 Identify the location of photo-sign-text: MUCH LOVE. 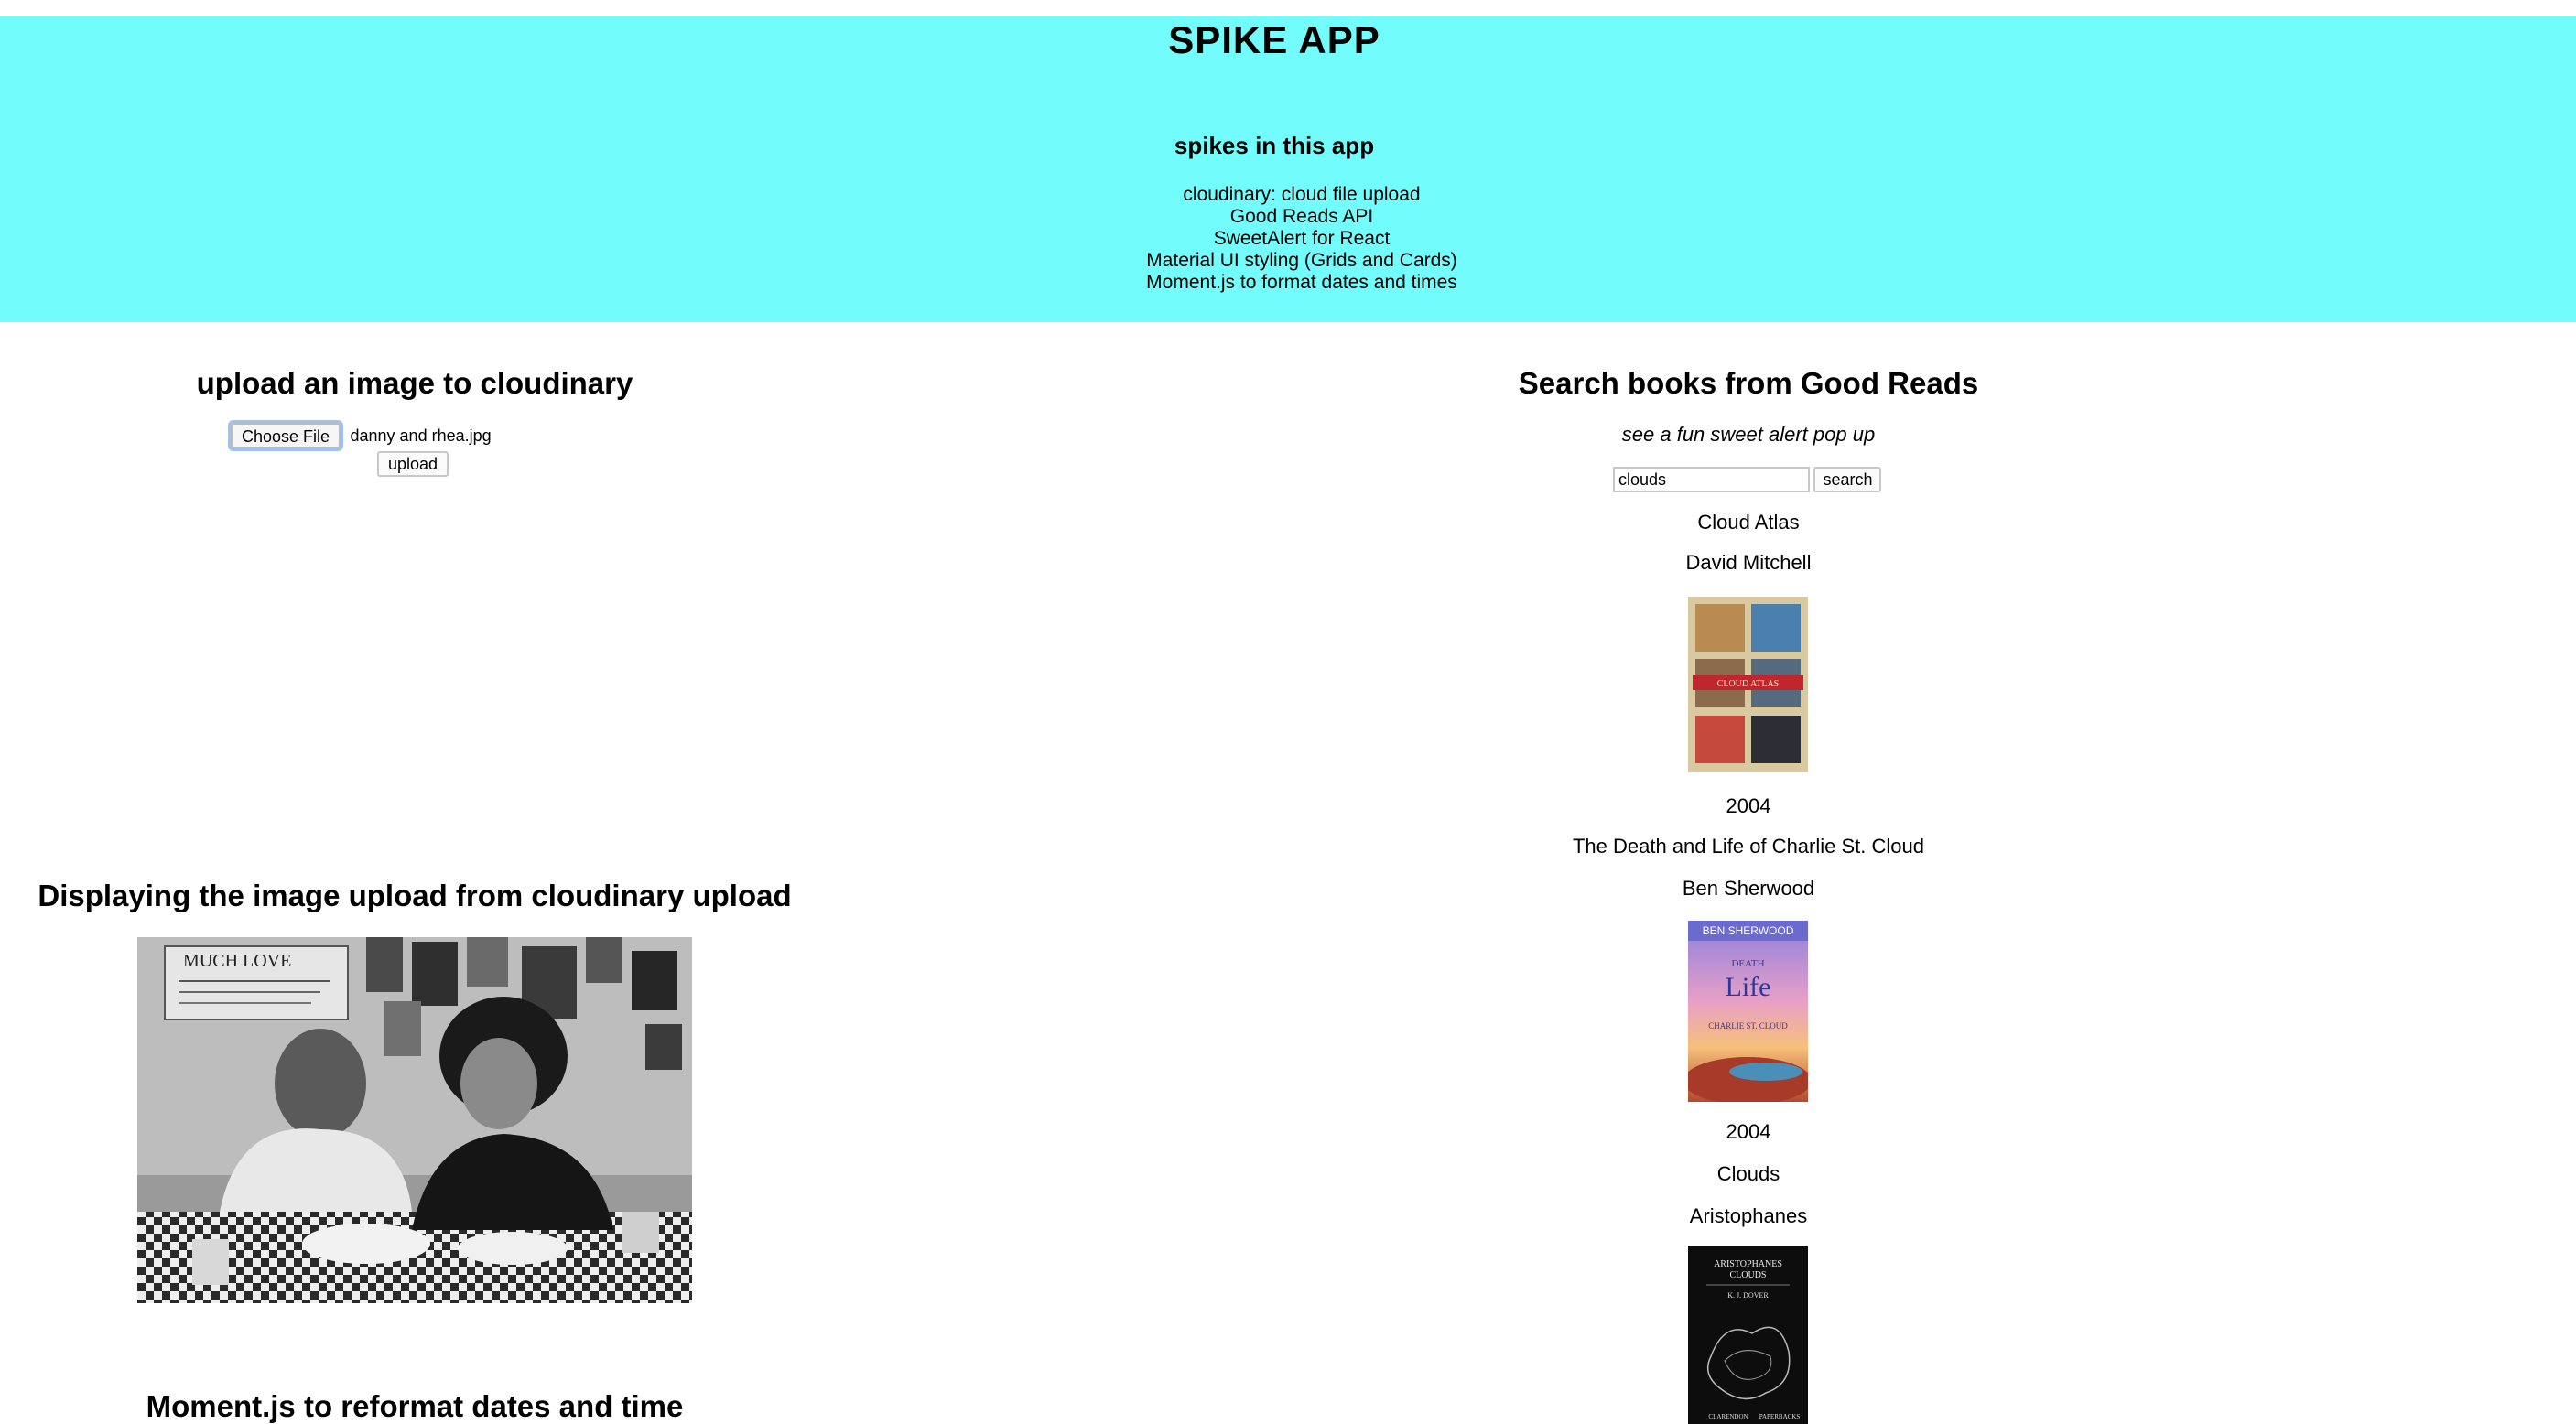
(237, 961).